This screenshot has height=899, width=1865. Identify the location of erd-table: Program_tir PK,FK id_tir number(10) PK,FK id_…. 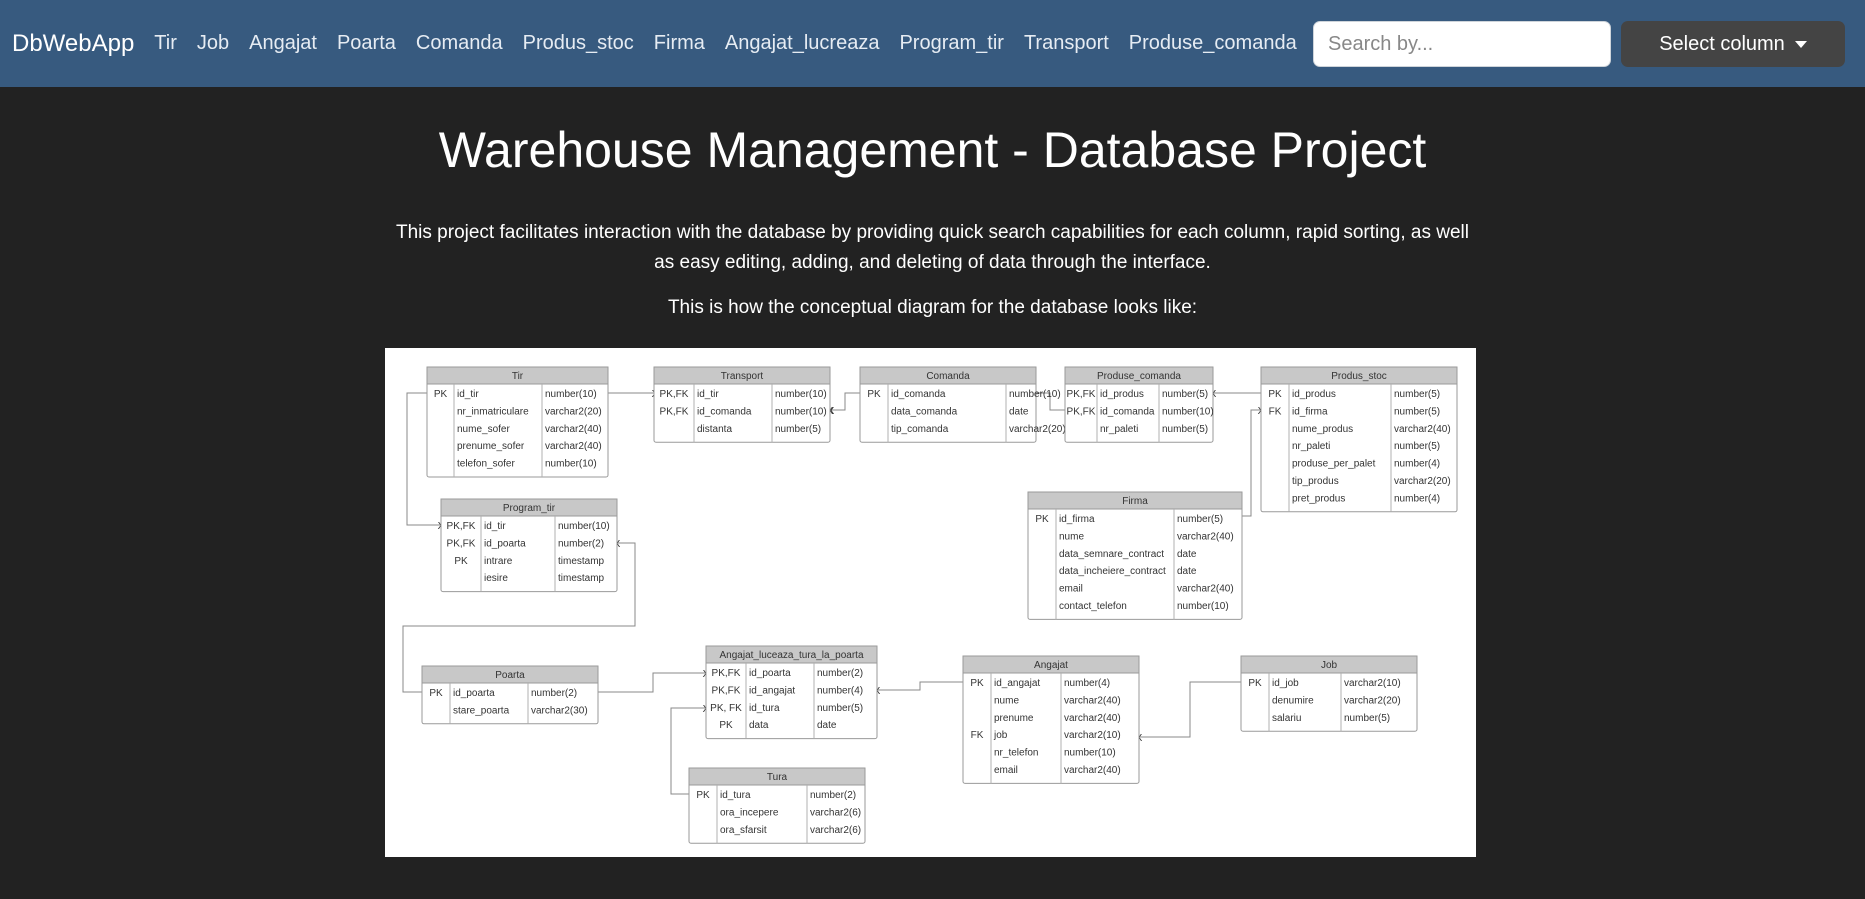
(529, 545).